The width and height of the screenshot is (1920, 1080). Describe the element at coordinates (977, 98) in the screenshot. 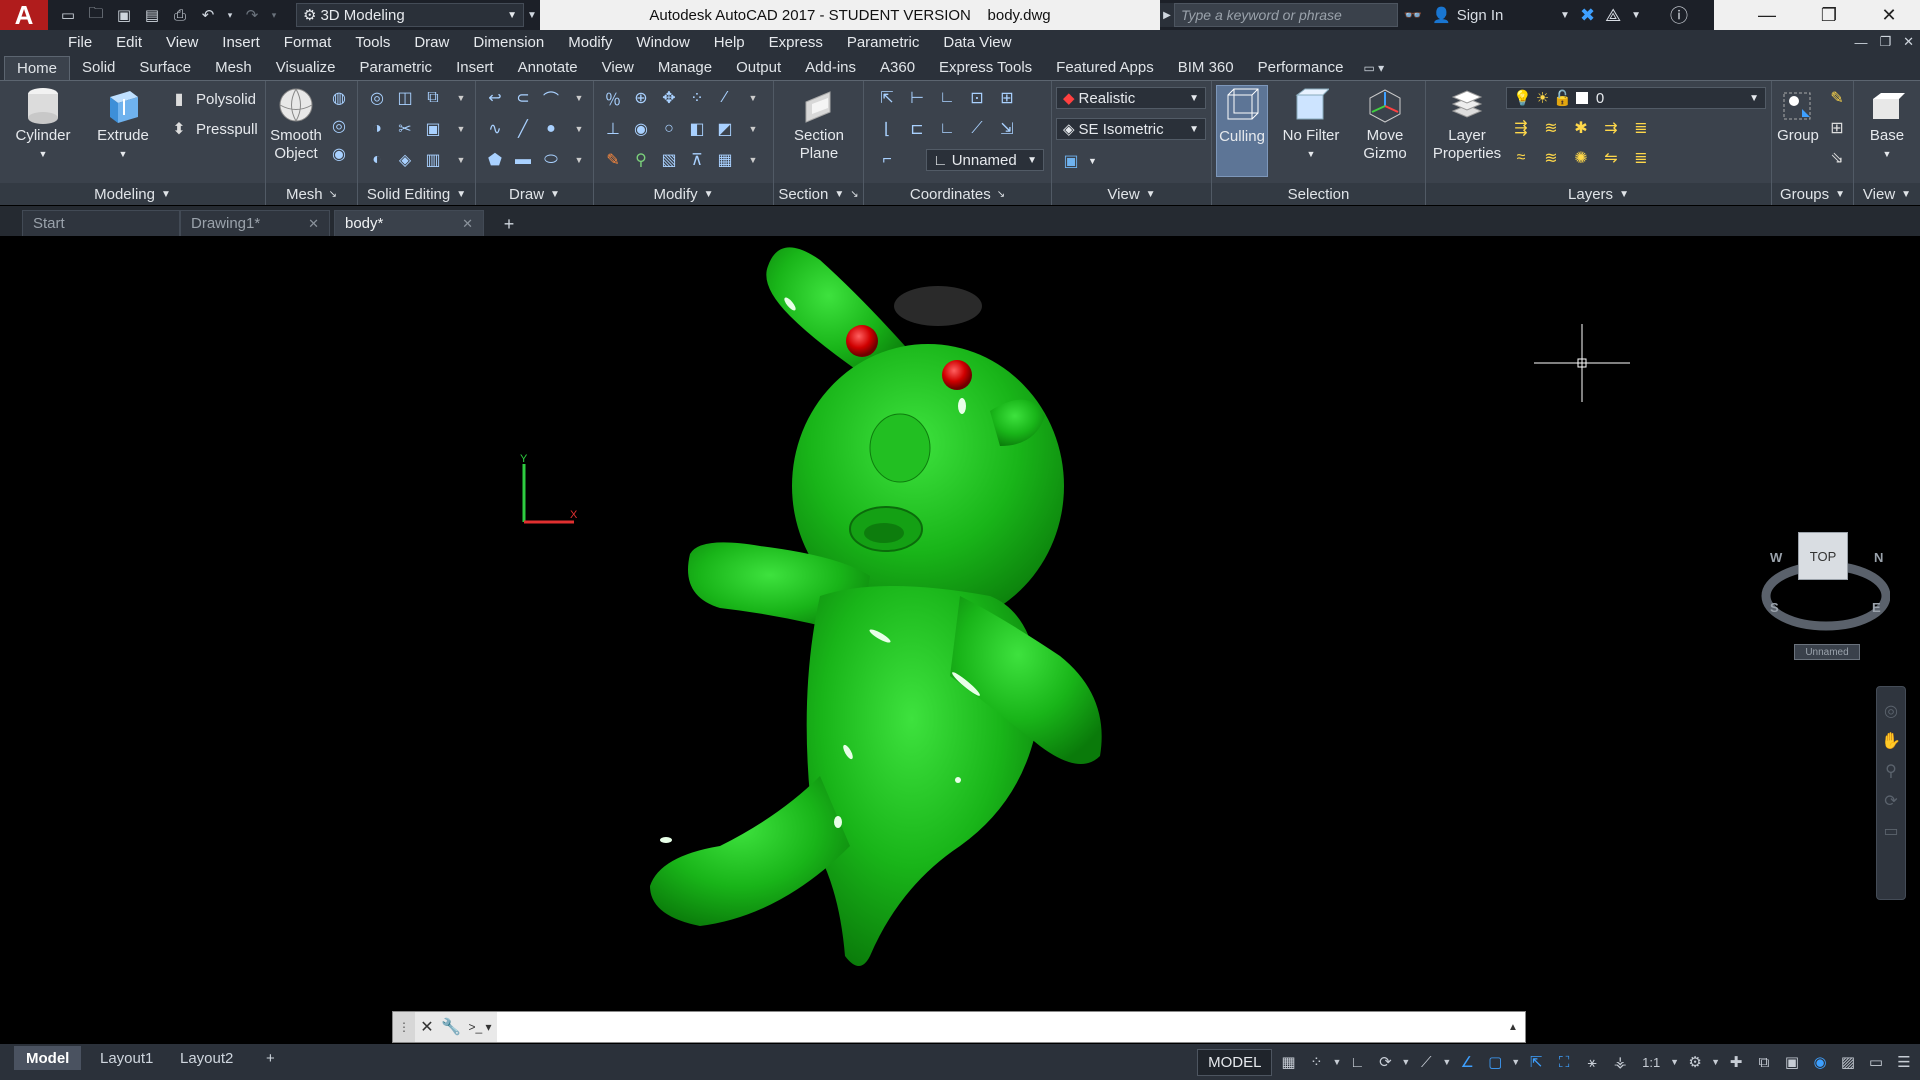

I see `ucs-3point-icon: ⊡` at that location.